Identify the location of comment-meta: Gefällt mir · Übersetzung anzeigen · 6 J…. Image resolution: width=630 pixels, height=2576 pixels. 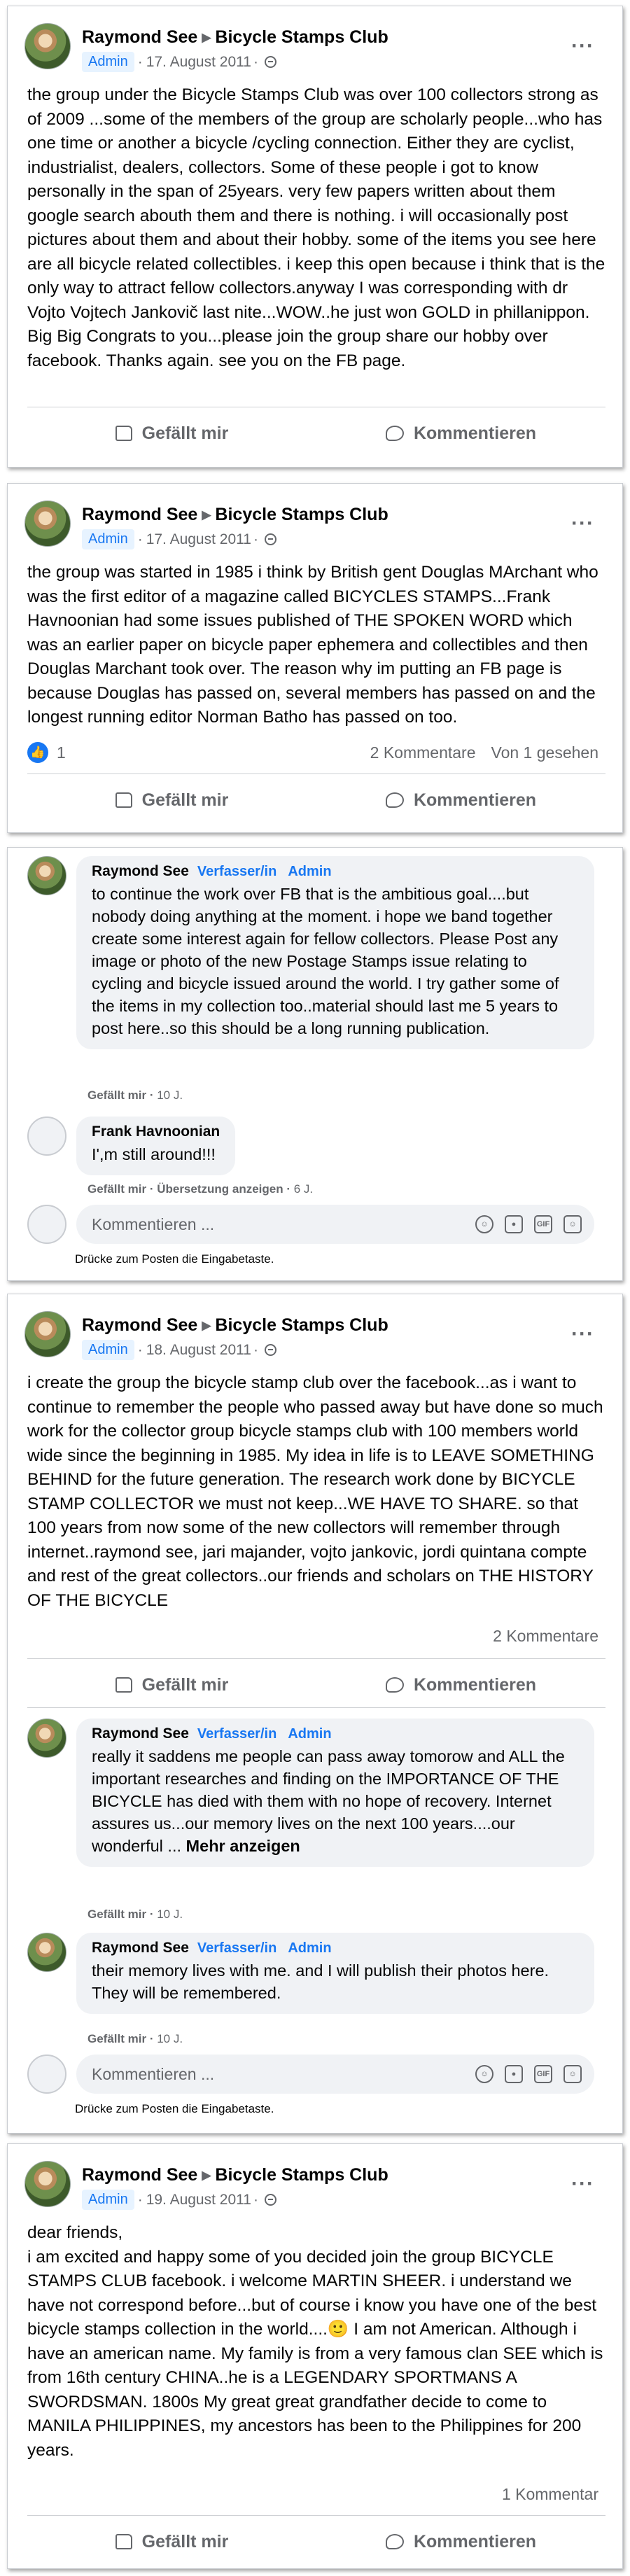
(201, 1189).